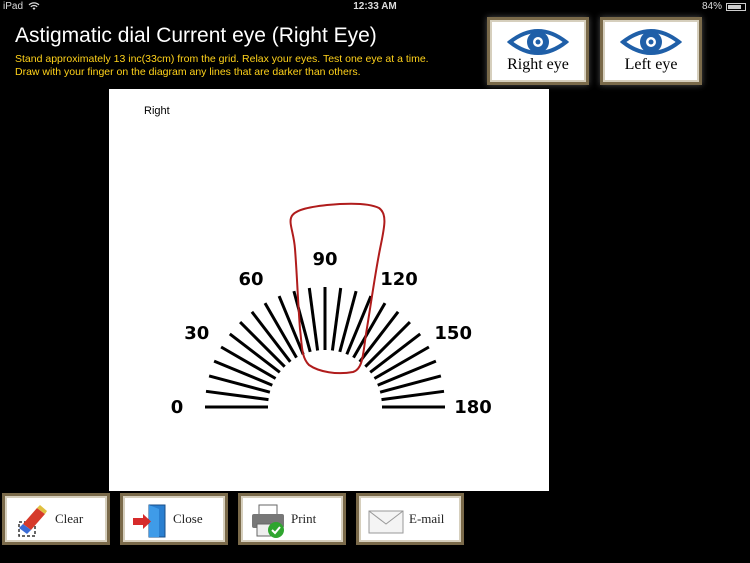 Image resolution: width=750 pixels, height=563 pixels. What do you see at coordinates (69, 518) in the screenshot?
I see `clear-label: Clear` at bounding box center [69, 518].